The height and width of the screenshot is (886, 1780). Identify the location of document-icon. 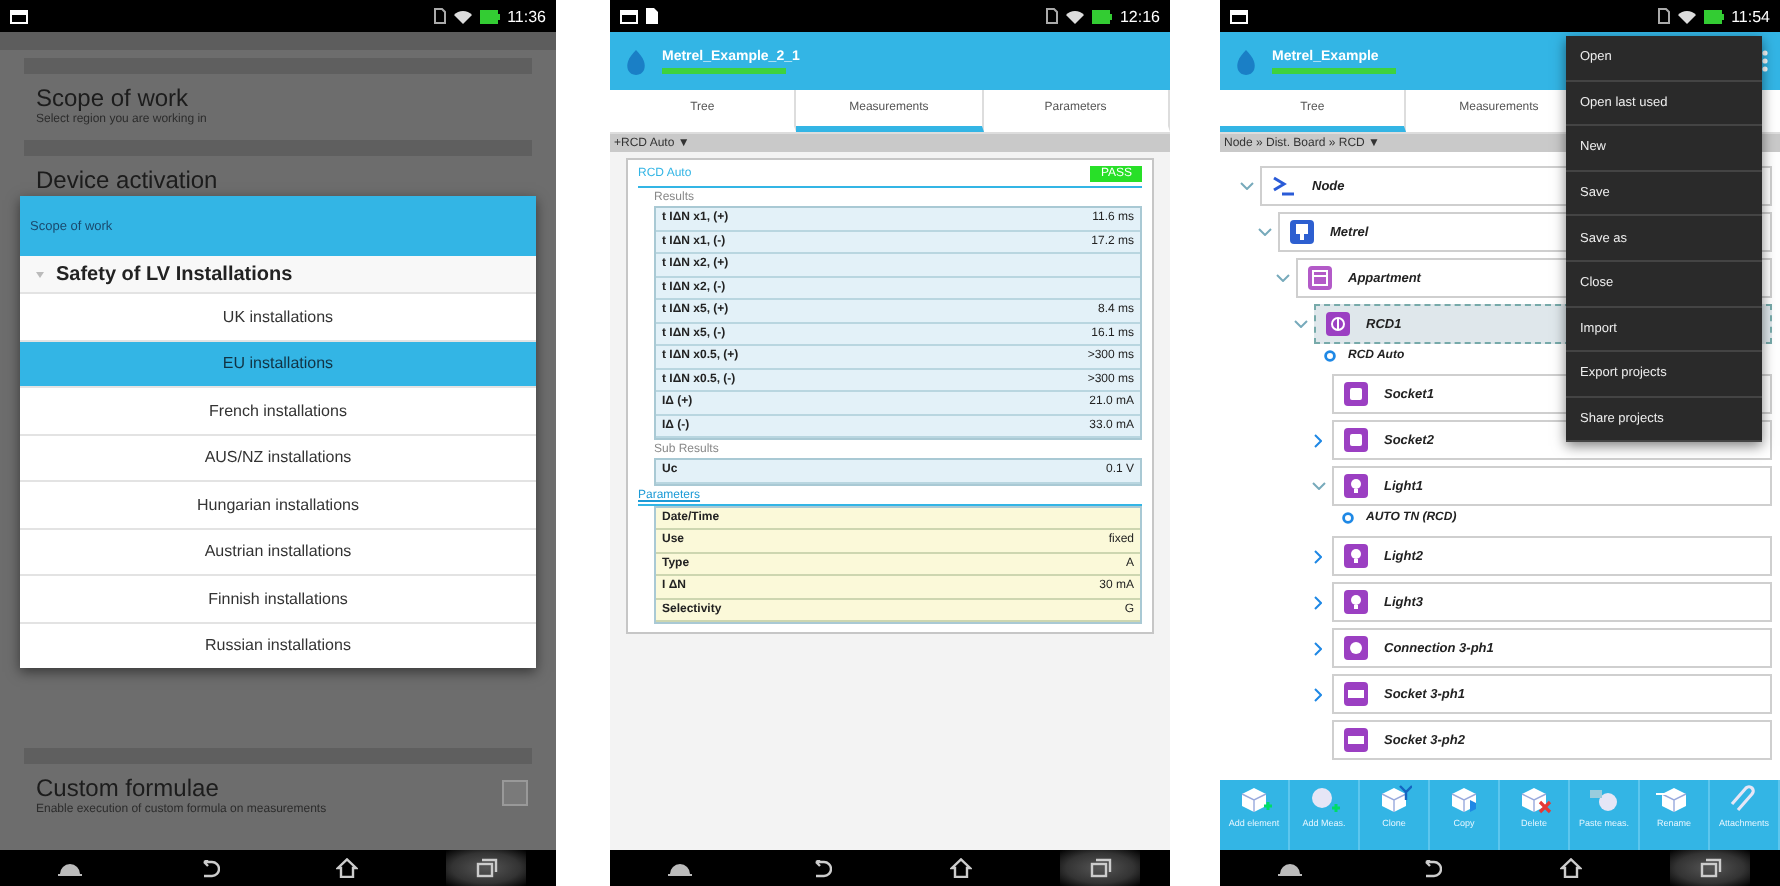
(652, 16).